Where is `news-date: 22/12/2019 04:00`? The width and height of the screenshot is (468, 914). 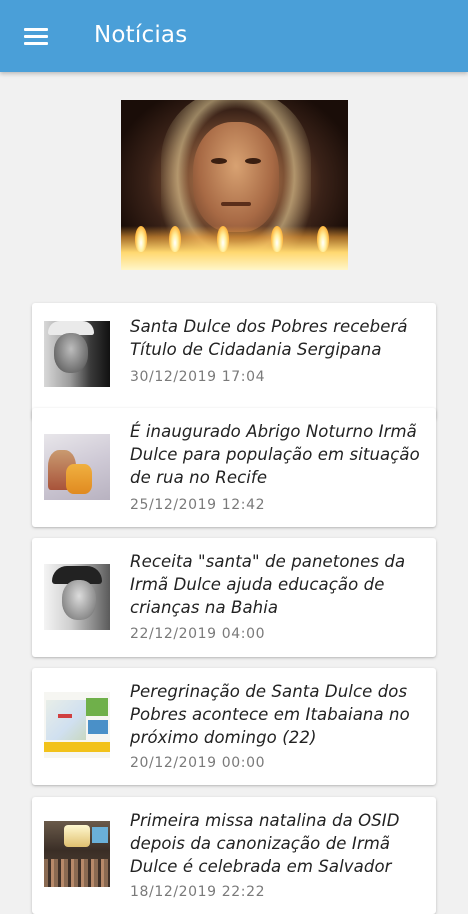
news-date: 22/12/2019 04:00 is located at coordinates (198, 634).